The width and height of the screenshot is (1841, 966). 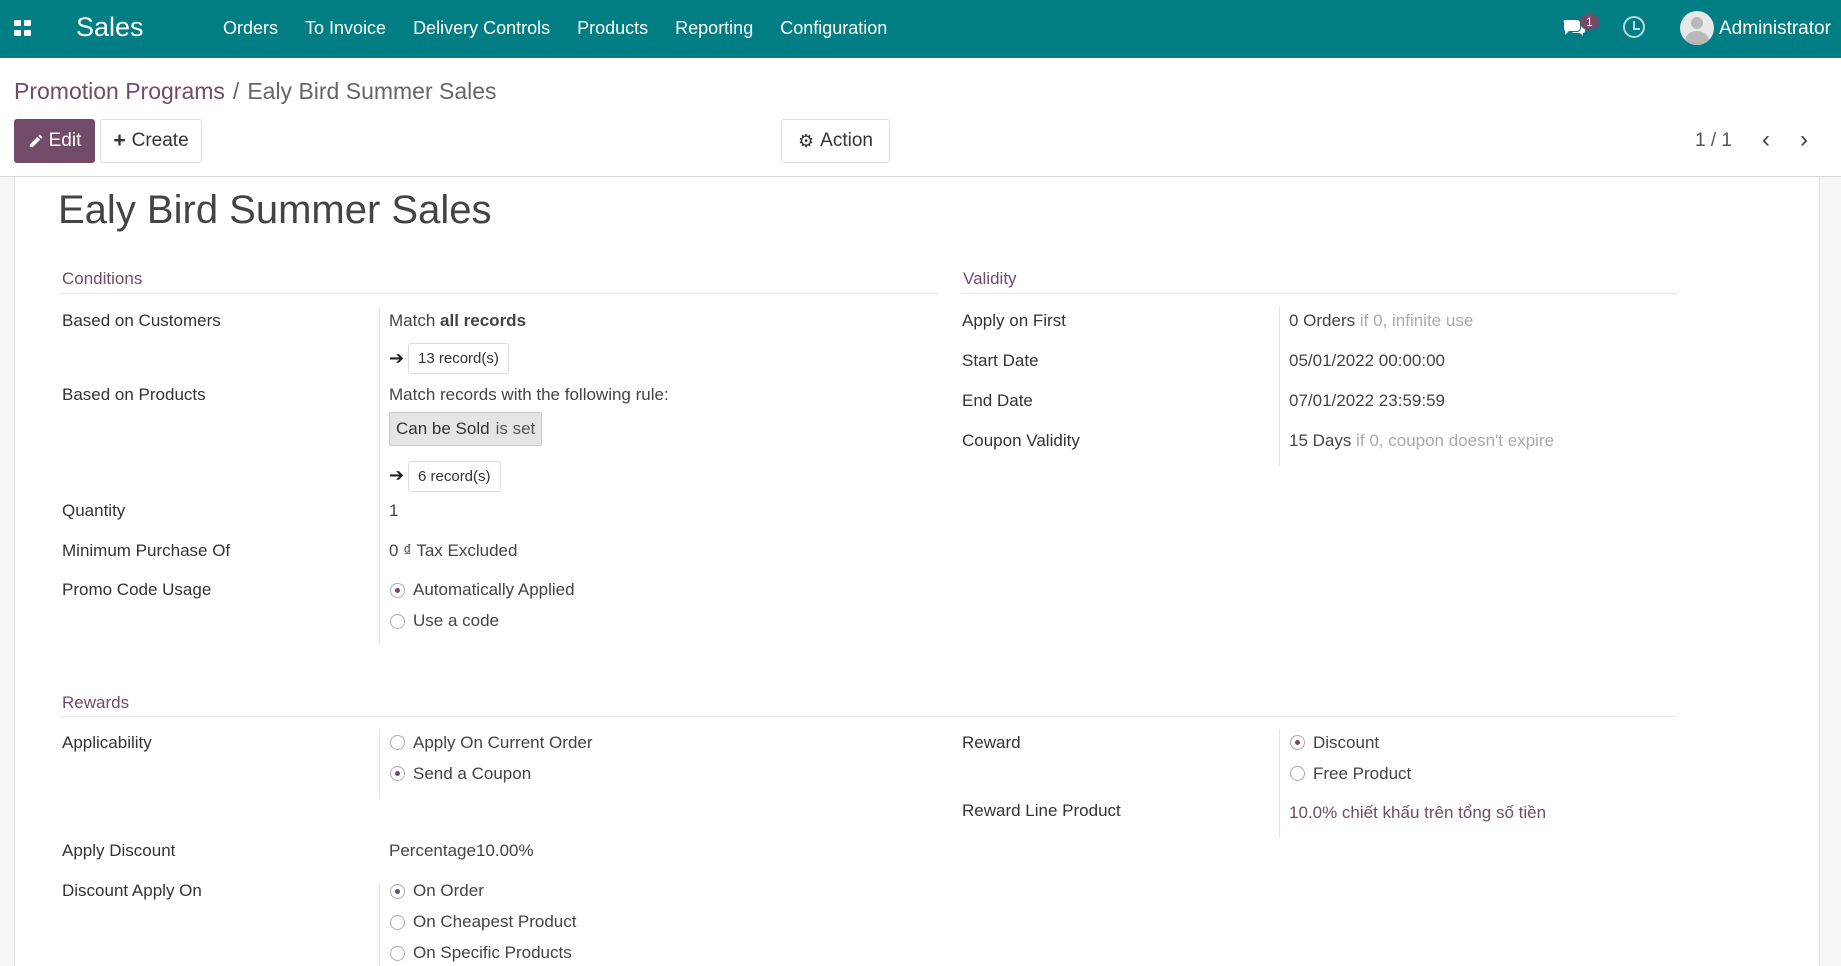 What do you see at coordinates (397, 742) in the screenshot?
I see `radio-apply-on-current-order` at bounding box center [397, 742].